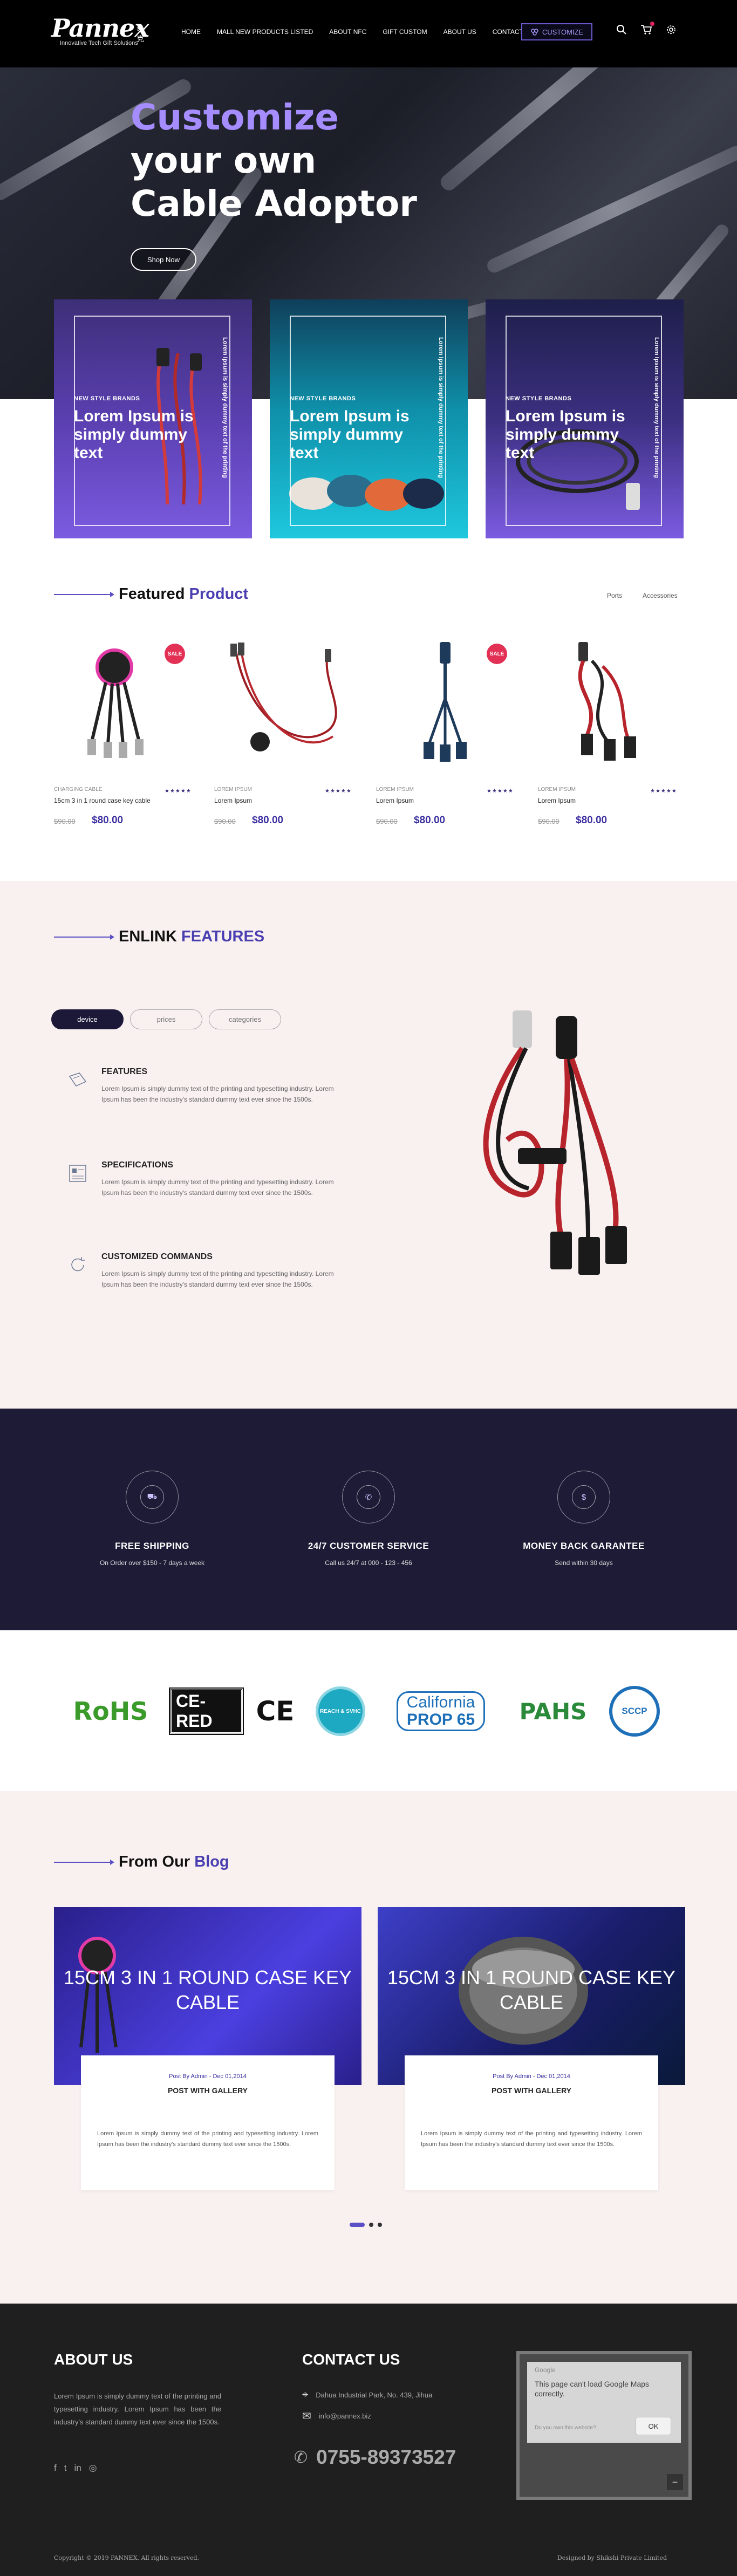 Image resolution: width=737 pixels, height=2576 pixels. Describe the element at coordinates (545, 2370) in the screenshot. I see `google-brand: Google` at that location.